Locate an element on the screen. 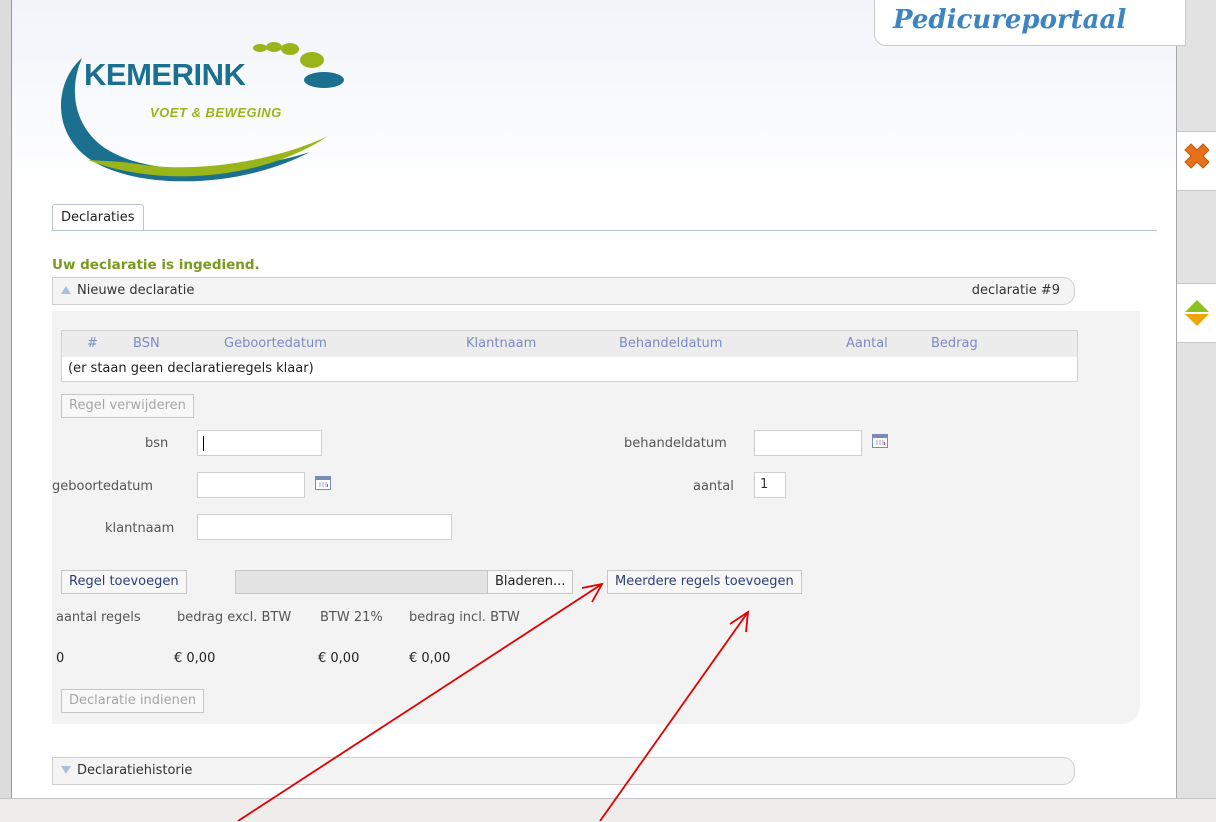 The height and width of the screenshot is (822, 1216). column-header: Bedrag is located at coordinates (954, 343).